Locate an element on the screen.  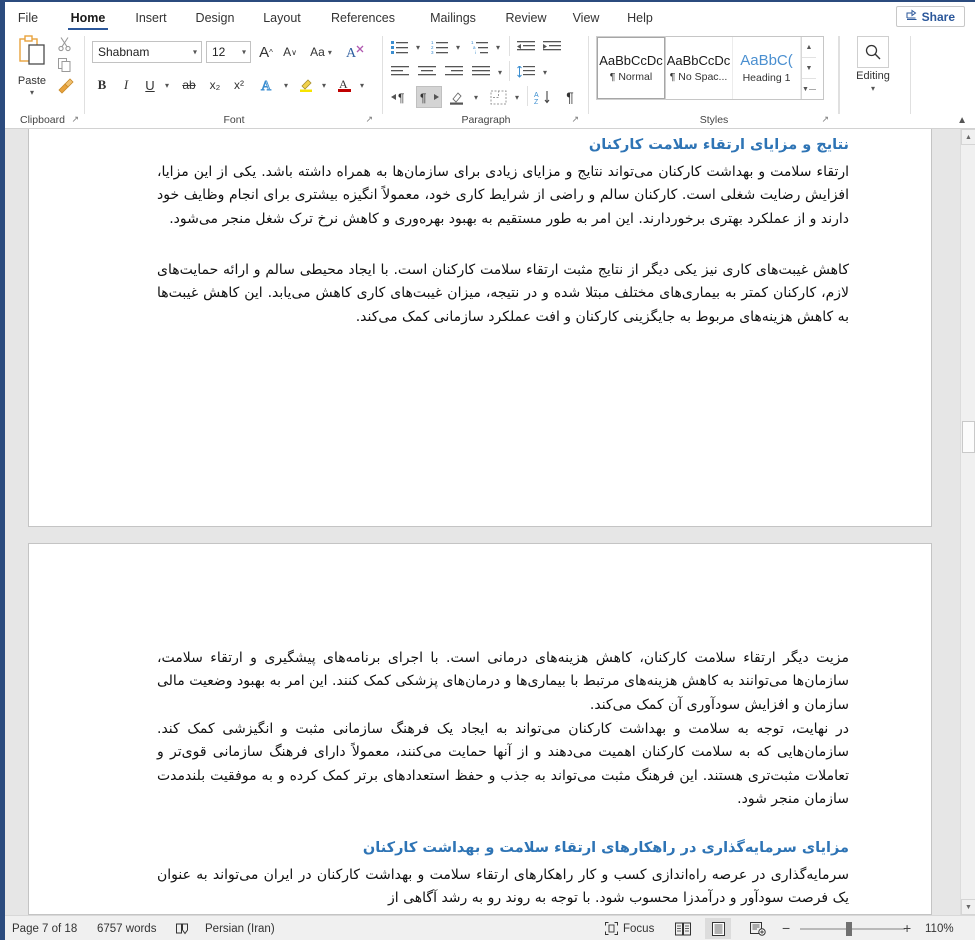
font-size-input: 12 ▾ is located at coordinates (228, 52).